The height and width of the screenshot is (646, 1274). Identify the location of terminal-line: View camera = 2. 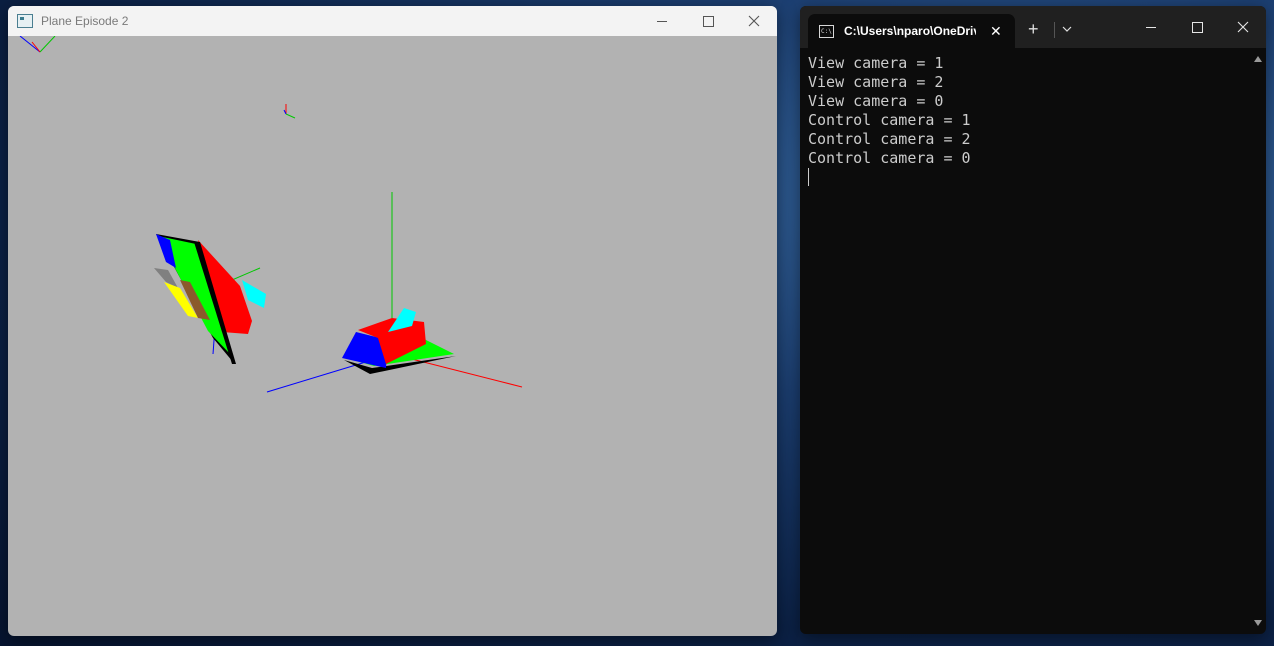
(876, 82).